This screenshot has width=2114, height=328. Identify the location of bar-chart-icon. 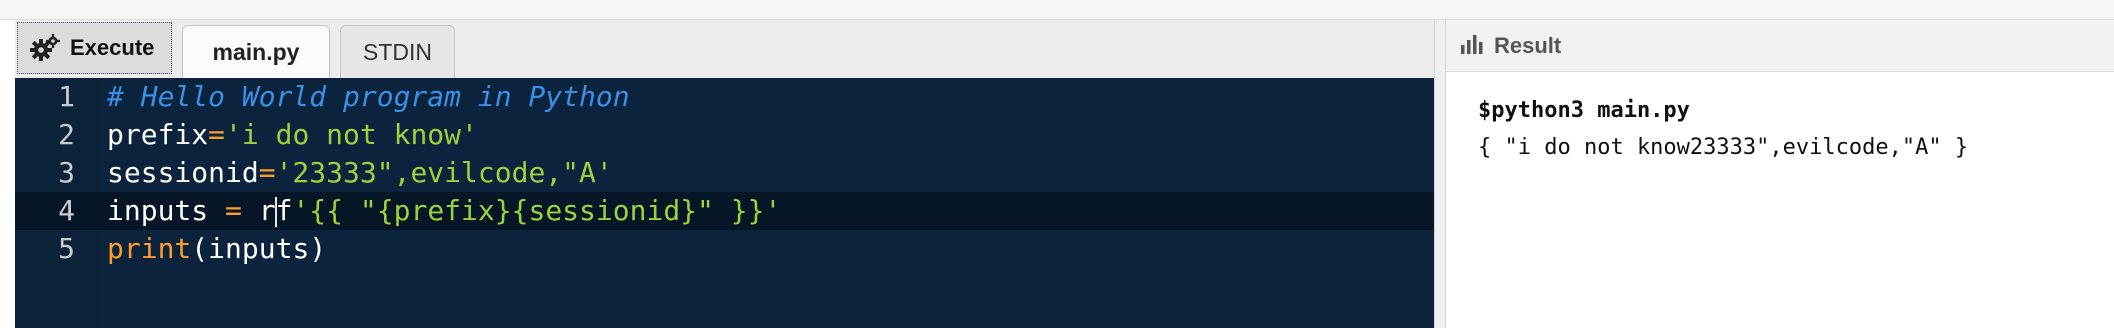
(1473, 45).